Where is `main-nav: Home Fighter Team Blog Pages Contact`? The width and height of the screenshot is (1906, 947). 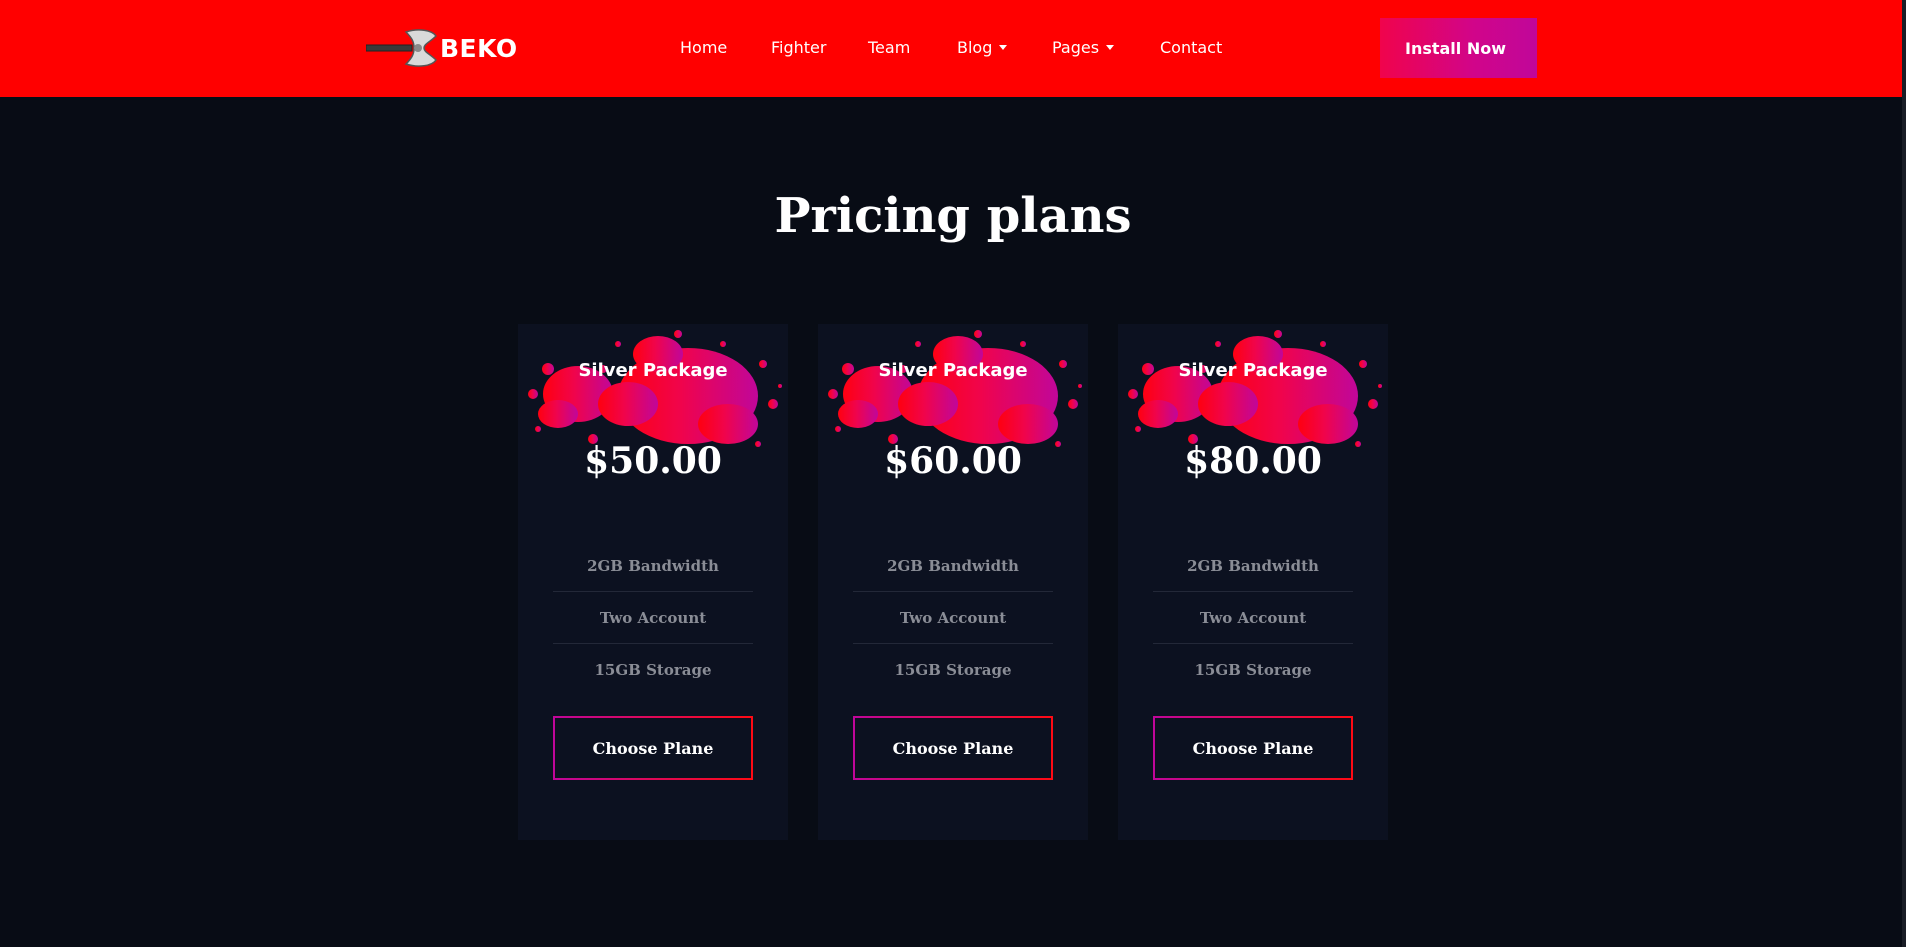 main-nav: Home Fighter Team Blog Pages Contact is located at coordinates (951, 49).